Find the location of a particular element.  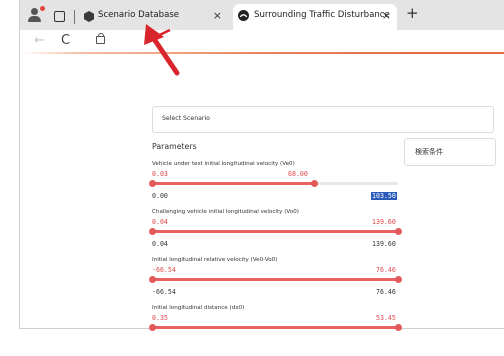

tab-scenario-database: Scenario Database × is located at coordinates (154, 17).